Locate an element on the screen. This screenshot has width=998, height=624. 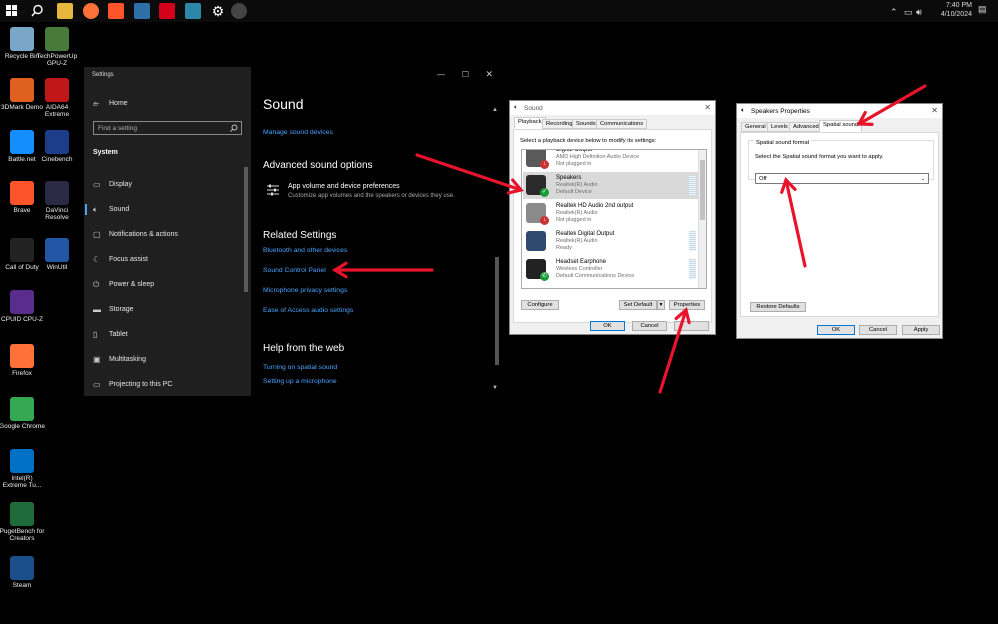
desktop-icon: Steam is located at coordinates (22, 572).